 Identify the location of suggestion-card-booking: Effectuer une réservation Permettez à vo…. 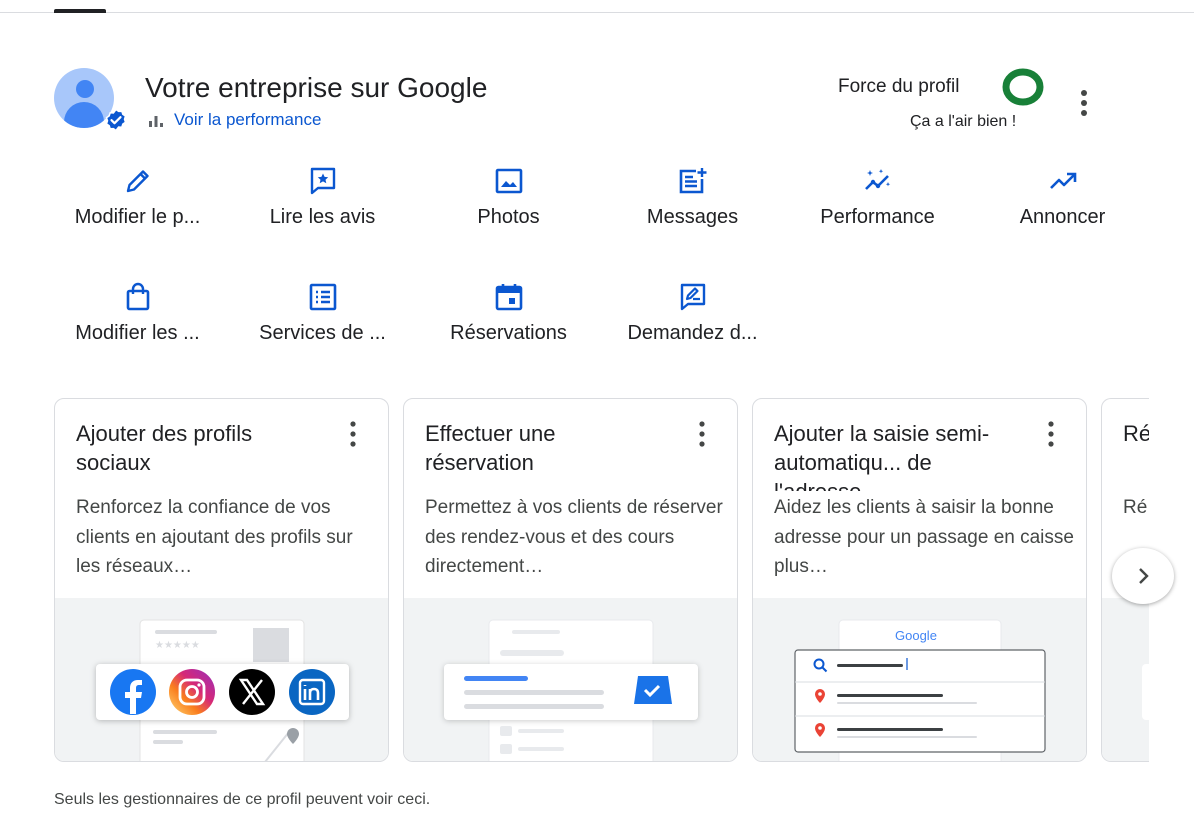
(570, 580).